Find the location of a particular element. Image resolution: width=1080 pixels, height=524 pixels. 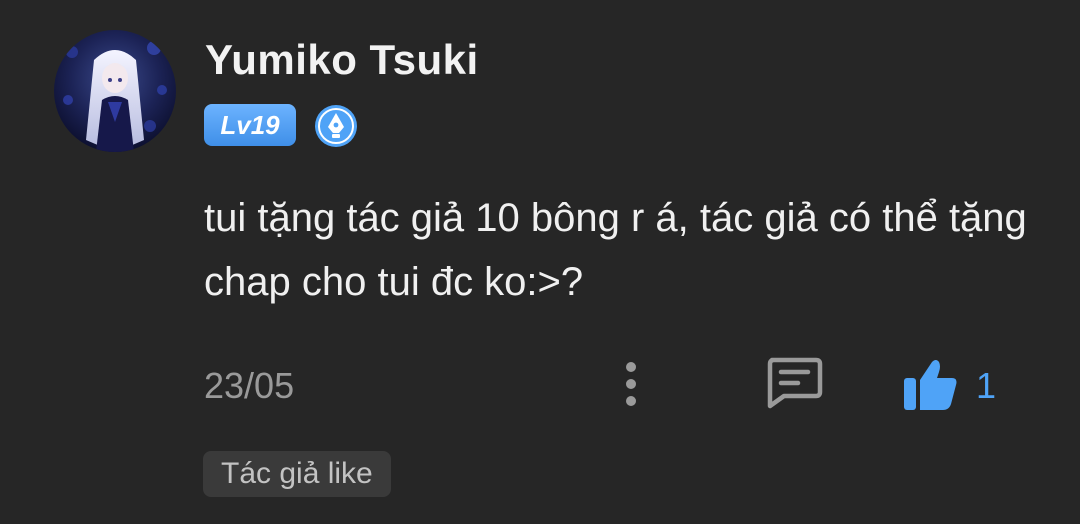

avatar is located at coordinates (115, 91).